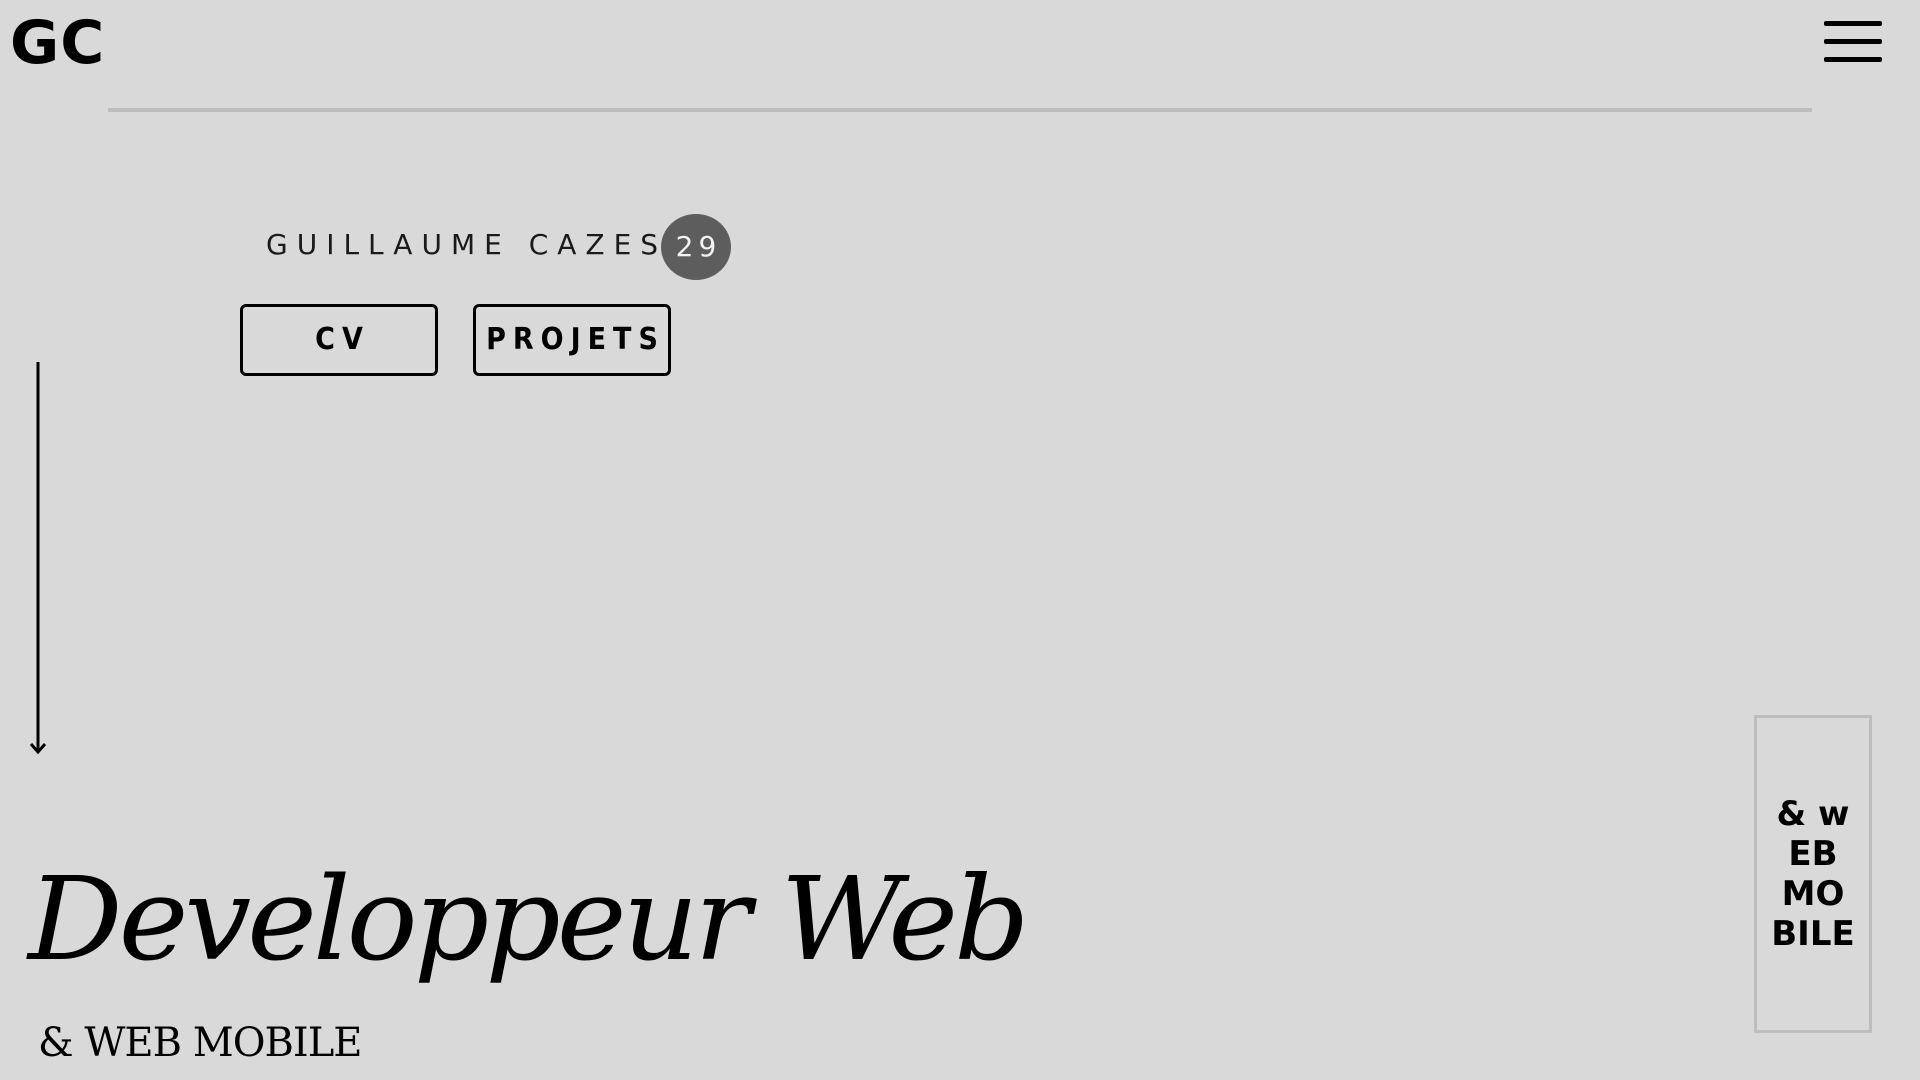 The image size is (1920, 1080). I want to click on age-badge: 29, so click(696, 247).